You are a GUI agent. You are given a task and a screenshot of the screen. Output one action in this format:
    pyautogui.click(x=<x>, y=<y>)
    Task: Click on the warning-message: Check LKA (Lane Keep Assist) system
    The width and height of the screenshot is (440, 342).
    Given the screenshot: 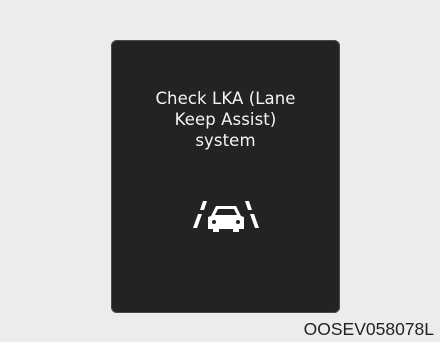 What is the action you would take?
    pyautogui.click(x=225, y=119)
    